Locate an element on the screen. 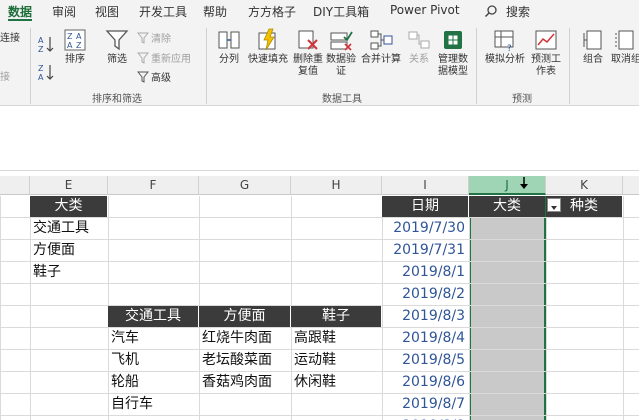 The image size is (639, 420). cell-j-header: 大类 is located at coordinates (507, 206).